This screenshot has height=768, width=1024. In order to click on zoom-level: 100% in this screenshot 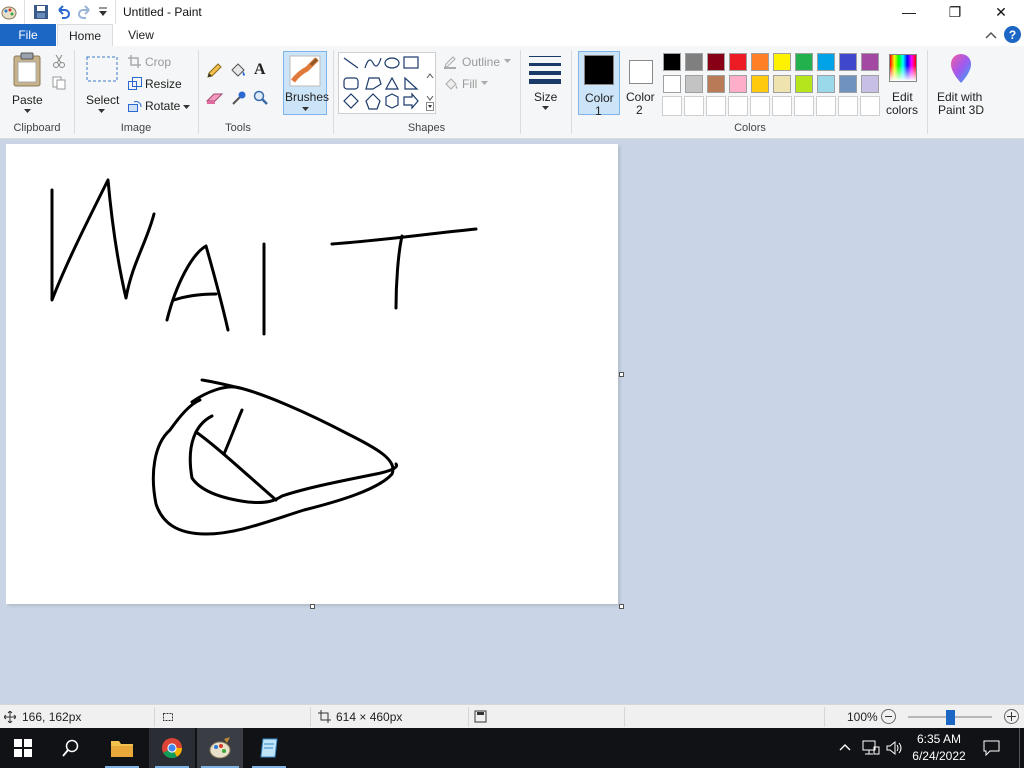, I will do `click(862, 717)`.